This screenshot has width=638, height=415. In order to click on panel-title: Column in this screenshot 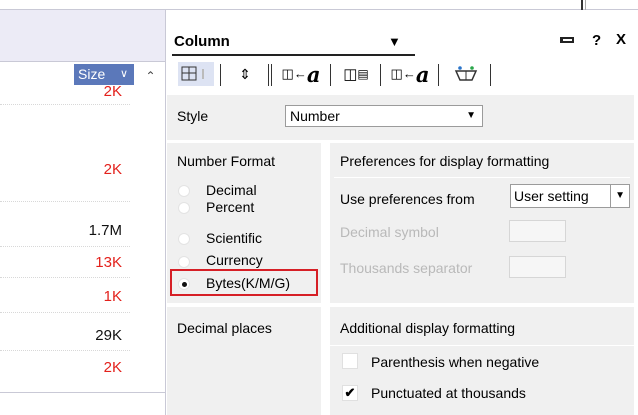, I will do `click(202, 41)`.